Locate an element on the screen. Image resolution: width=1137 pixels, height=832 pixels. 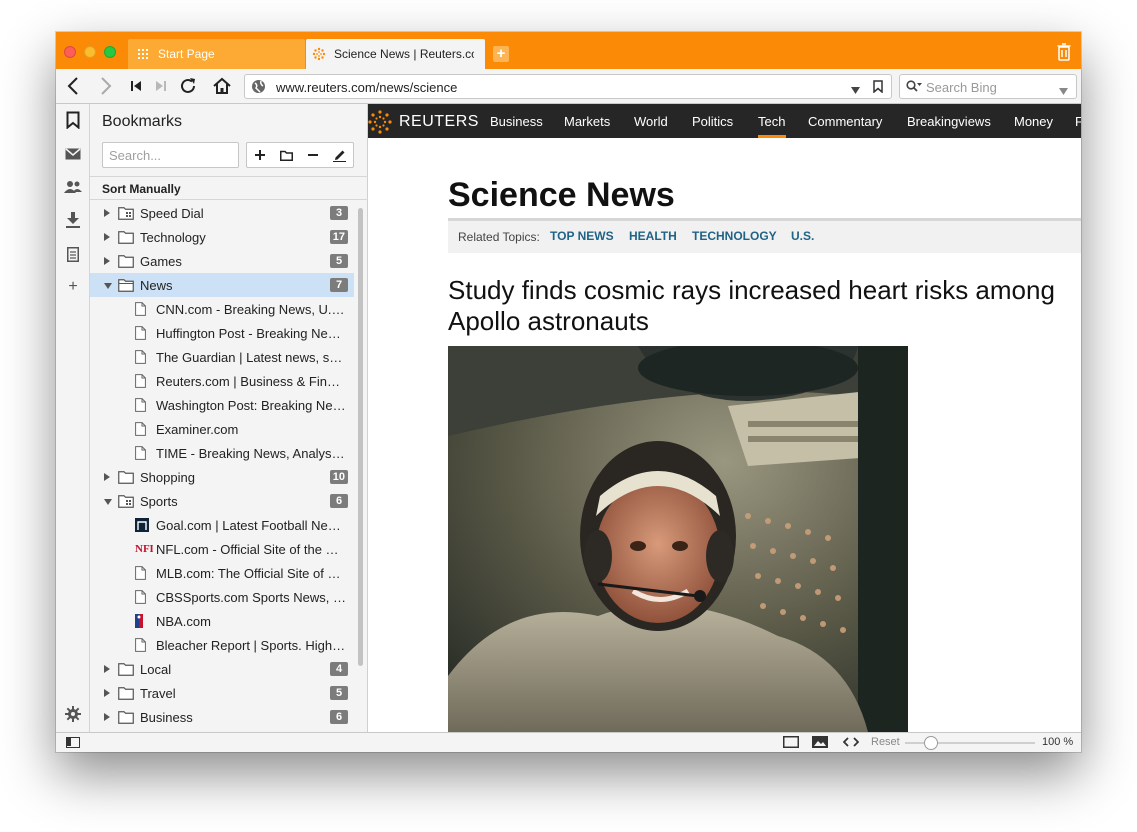
bookmark-folder: Technology 17 is located at coordinates (222, 237).